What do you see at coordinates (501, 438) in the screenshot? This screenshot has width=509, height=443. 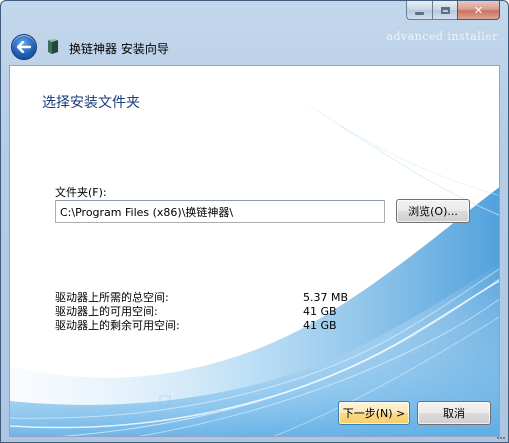 I see `resize-grip-icon` at bounding box center [501, 438].